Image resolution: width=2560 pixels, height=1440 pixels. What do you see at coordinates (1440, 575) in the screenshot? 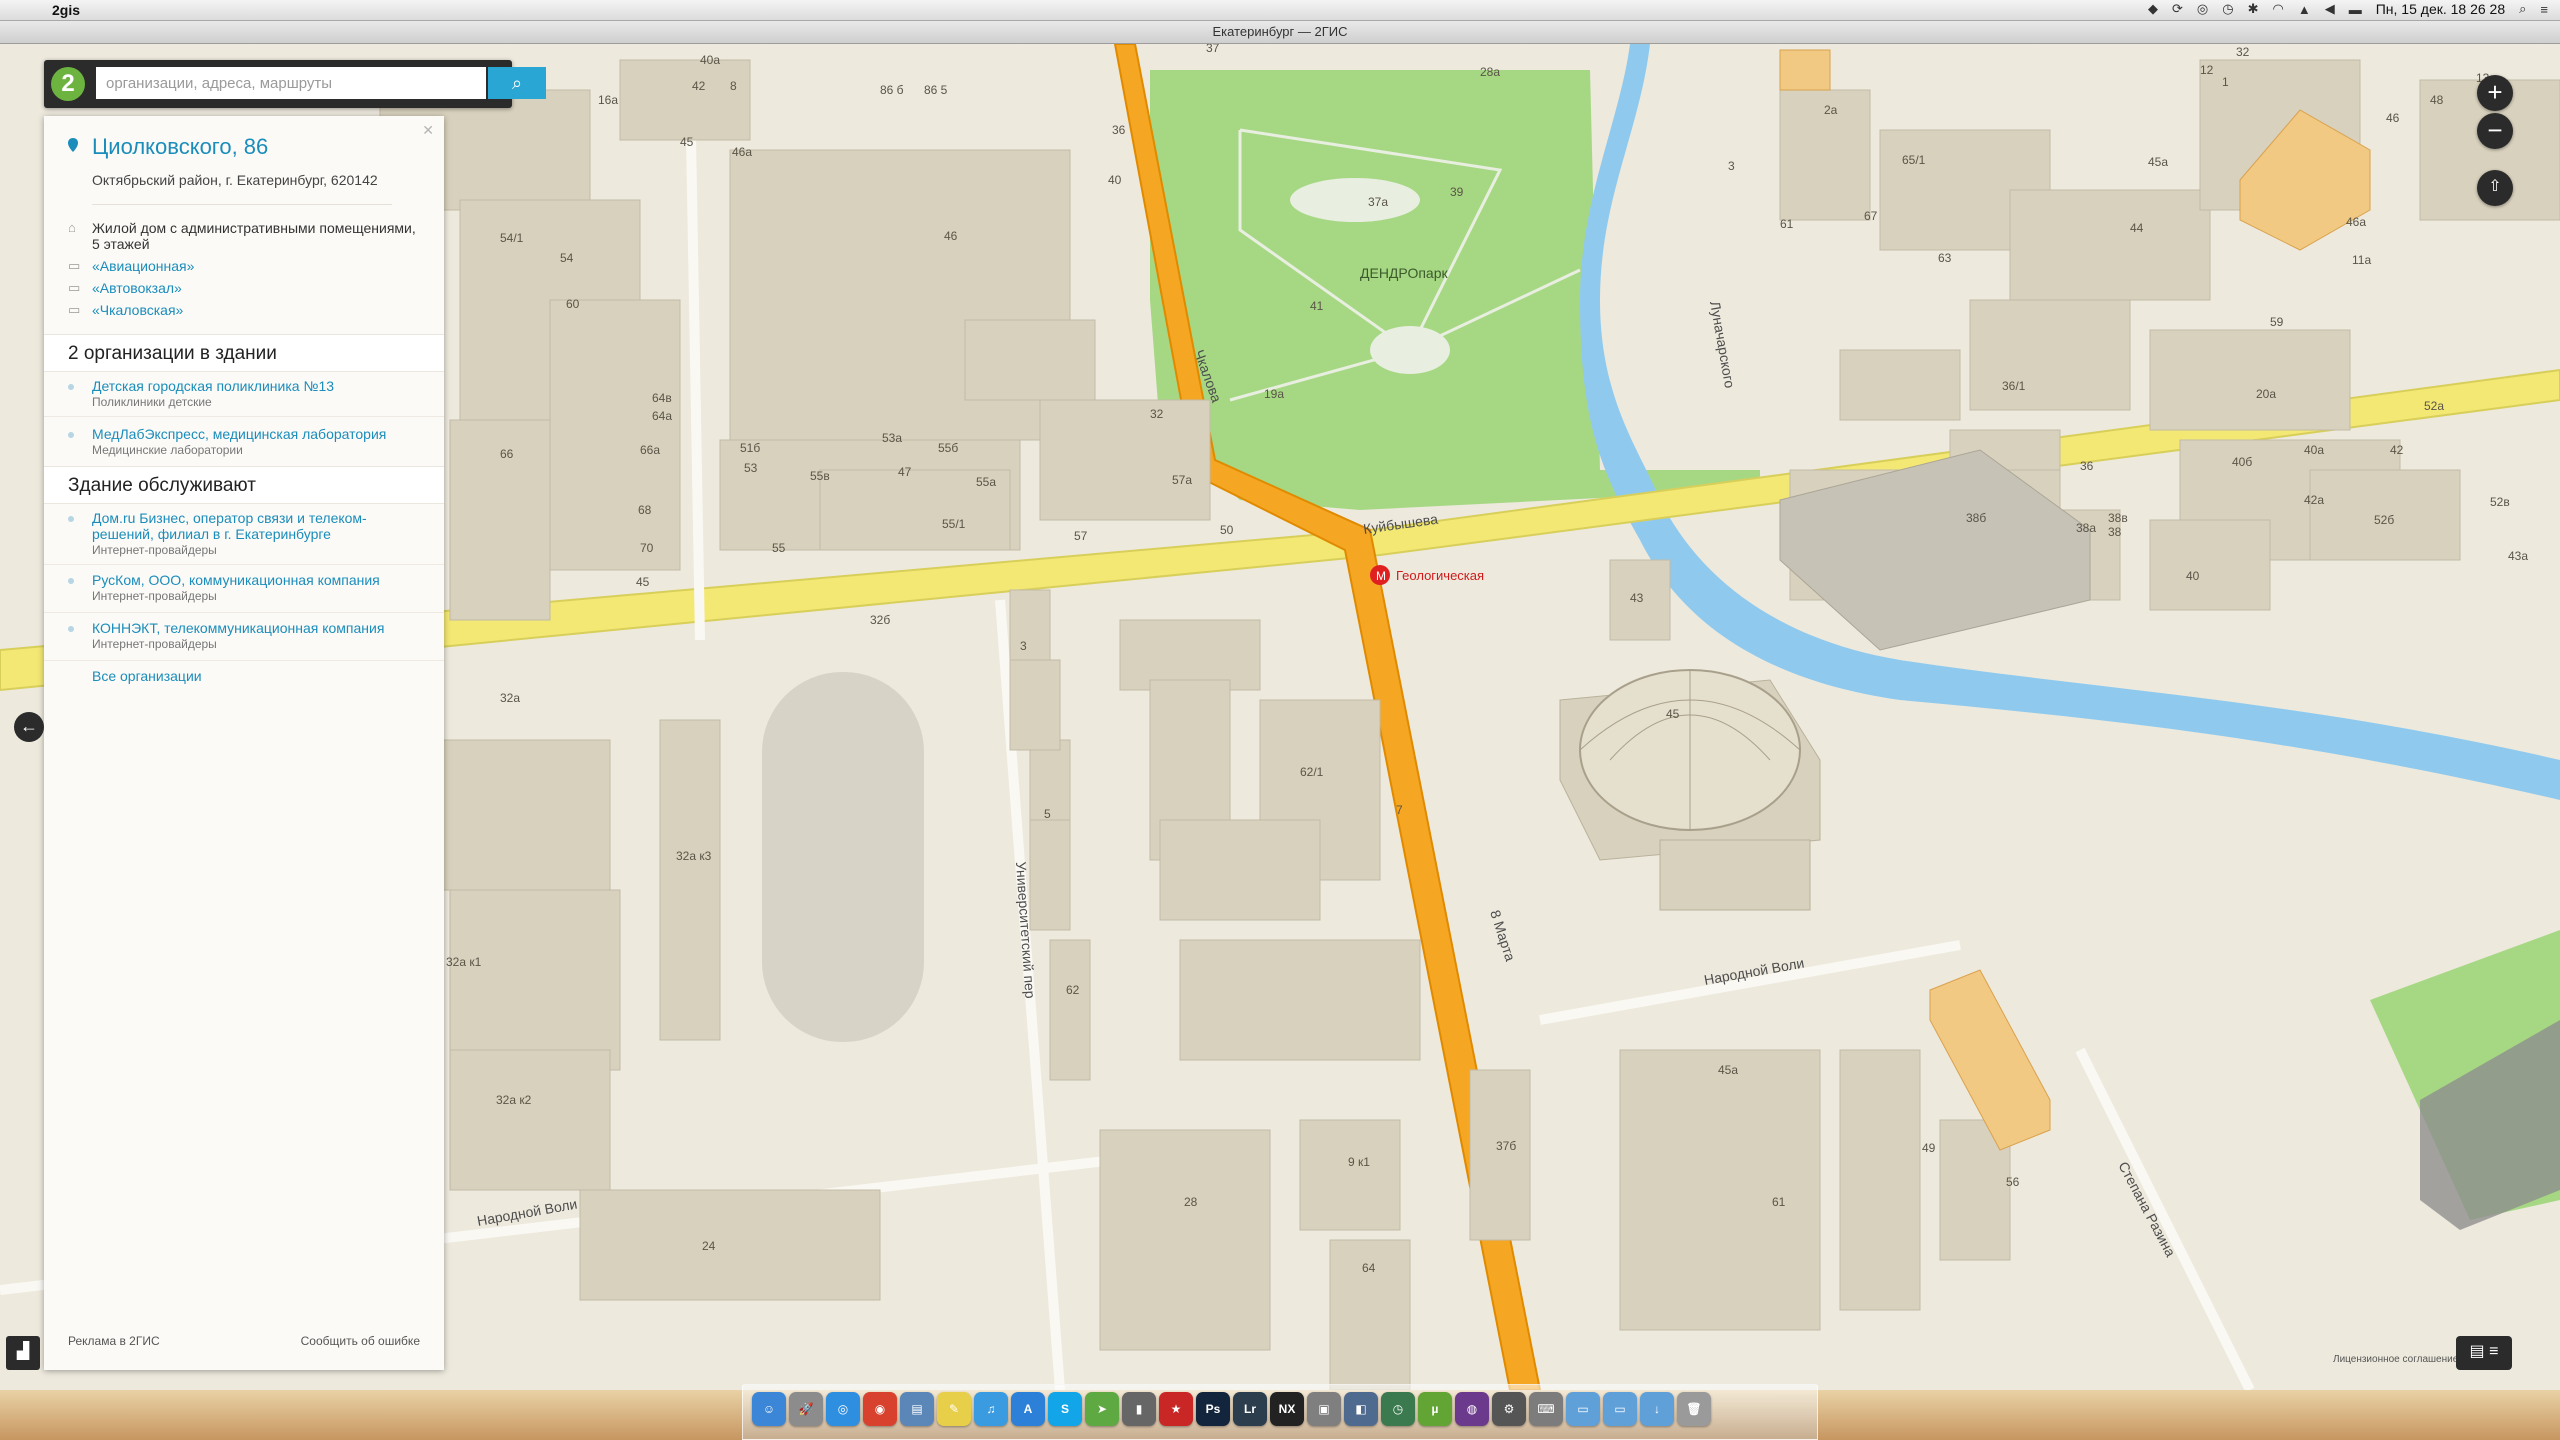
I see `metro-label: Геологическая` at bounding box center [1440, 575].